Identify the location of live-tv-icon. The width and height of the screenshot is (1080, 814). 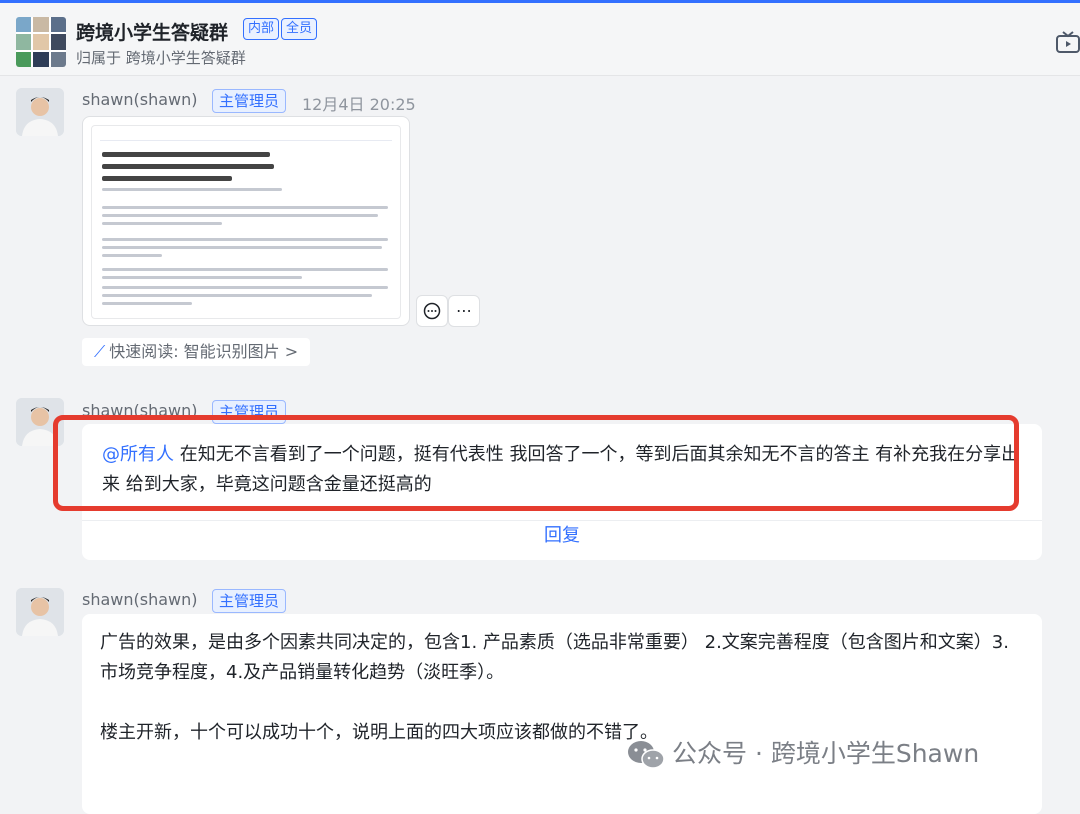
(1068, 42).